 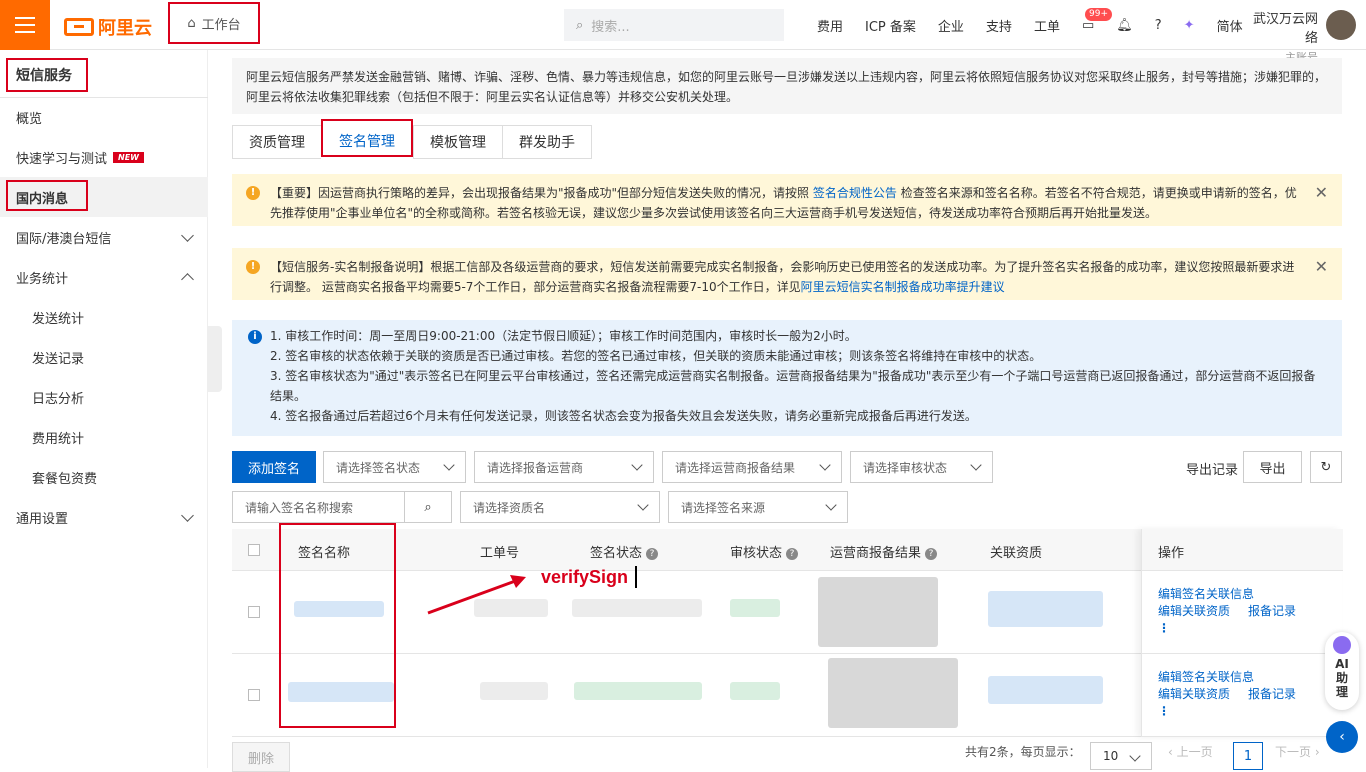 What do you see at coordinates (1124, 25) in the screenshot?
I see `bell-icon: 🔔︎` at bounding box center [1124, 25].